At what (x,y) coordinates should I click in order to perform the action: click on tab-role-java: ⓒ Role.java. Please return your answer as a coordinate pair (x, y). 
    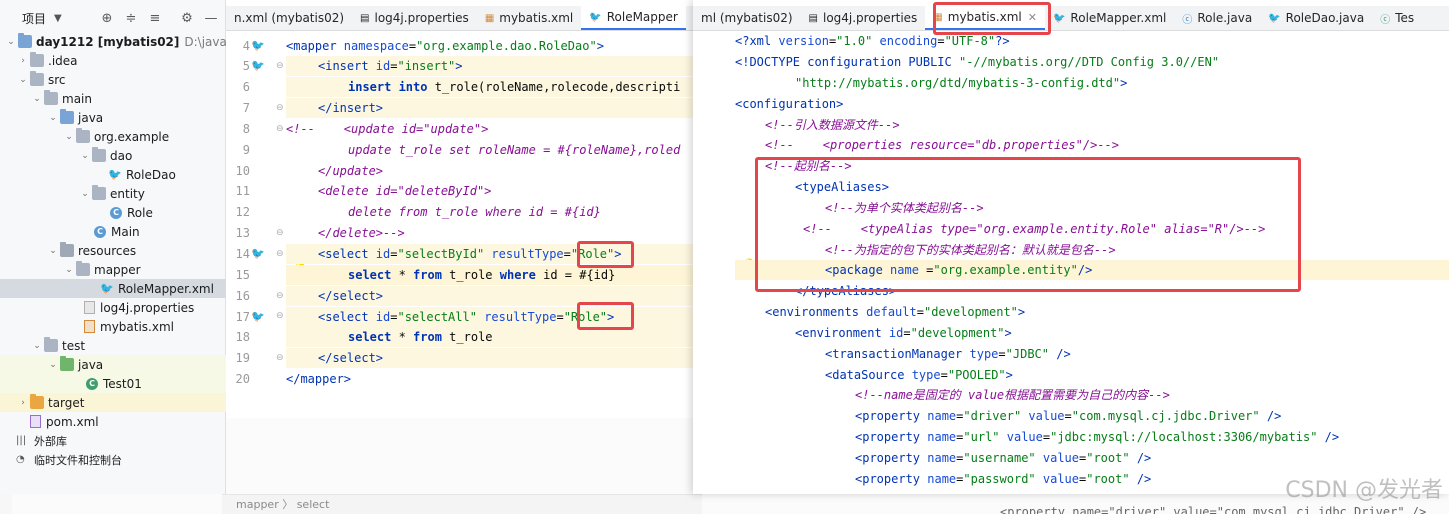
    Looking at the image, I should click on (1217, 18).